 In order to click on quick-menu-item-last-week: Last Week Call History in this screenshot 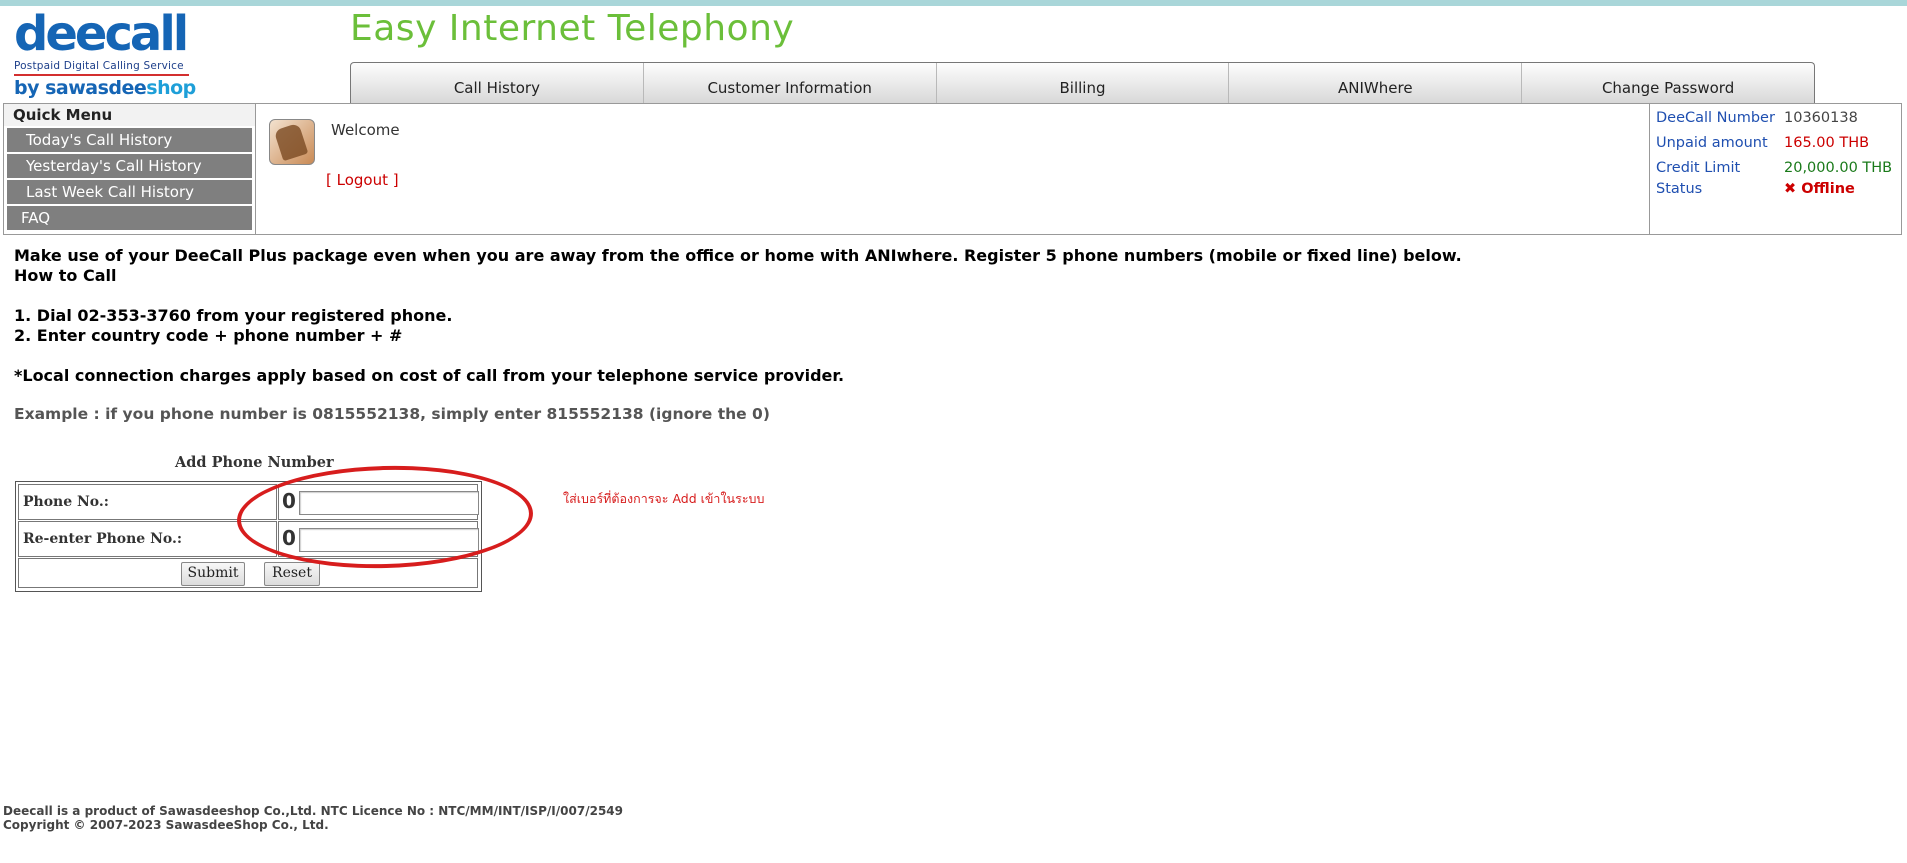, I will do `click(129, 192)`.